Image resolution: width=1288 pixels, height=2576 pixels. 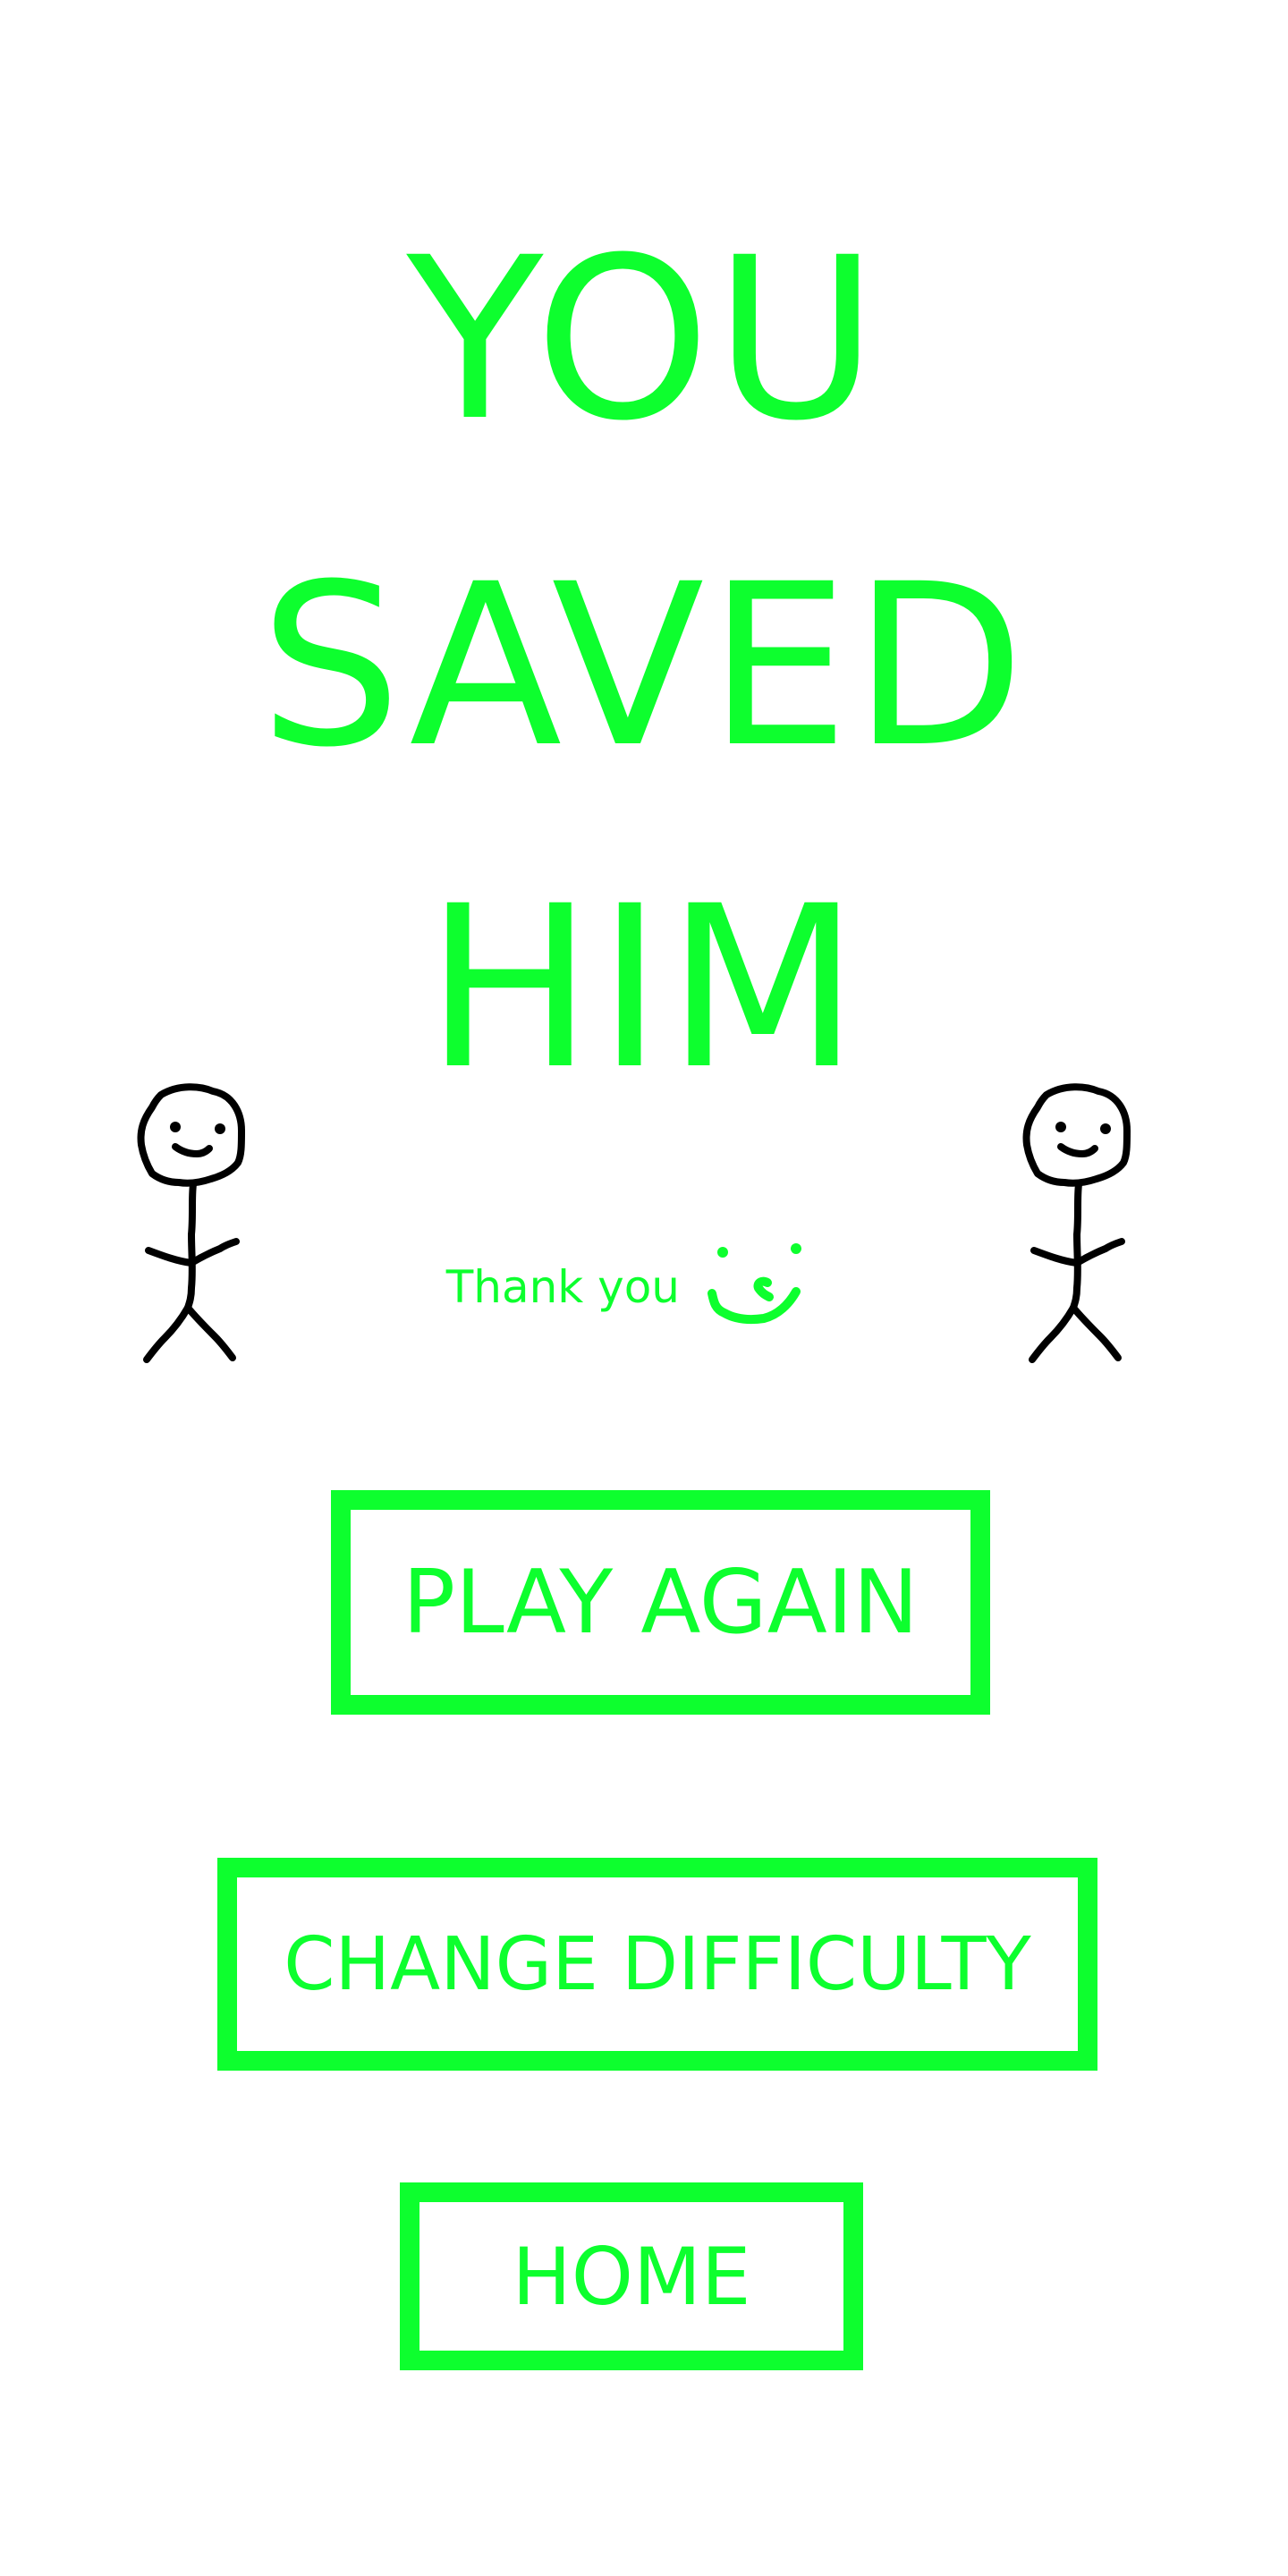 What do you see at coordinates (562, 1287) in the screenshot?
I see `thank-you-text: Thank you` at bounding box center [562, 1287].